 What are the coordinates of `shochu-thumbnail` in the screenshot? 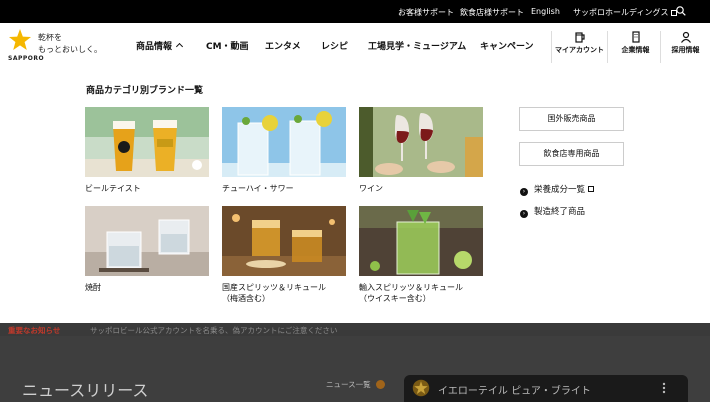 It's located at (147, 241).